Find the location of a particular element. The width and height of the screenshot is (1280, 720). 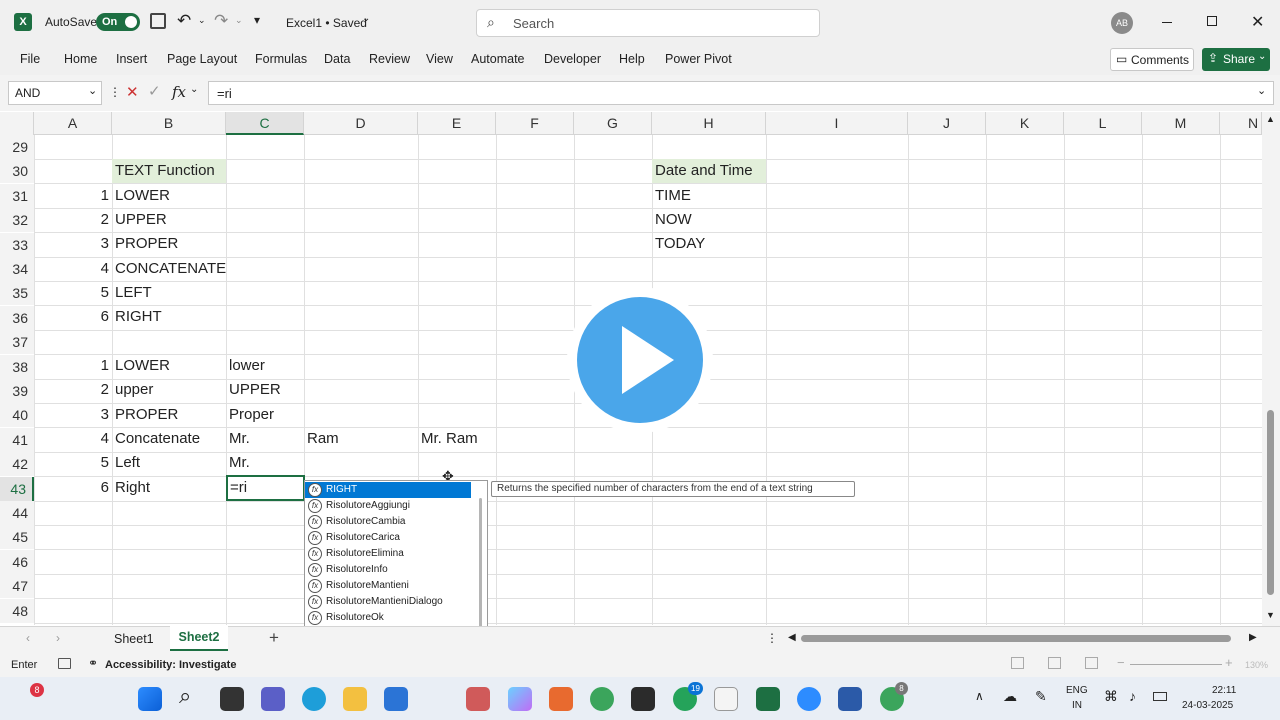

more-options-icon: ⋮ is located at coordinates (115, 92).